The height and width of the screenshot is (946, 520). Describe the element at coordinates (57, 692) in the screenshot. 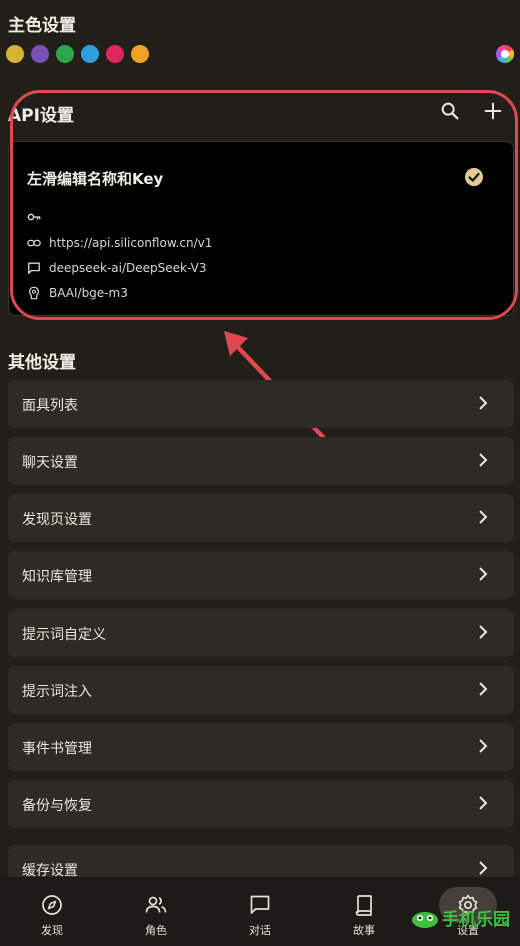

I see `menu-item-label: 提示词注入` at that location.